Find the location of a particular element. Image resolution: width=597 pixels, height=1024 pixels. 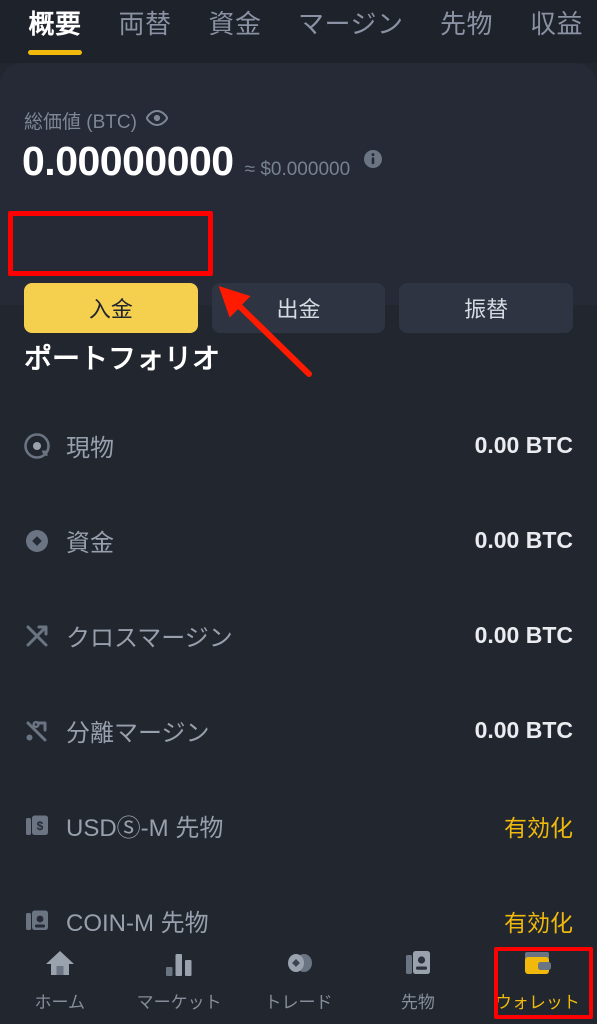

portfolio-row-left: クロスマージン is located at coordinates (128, 635).